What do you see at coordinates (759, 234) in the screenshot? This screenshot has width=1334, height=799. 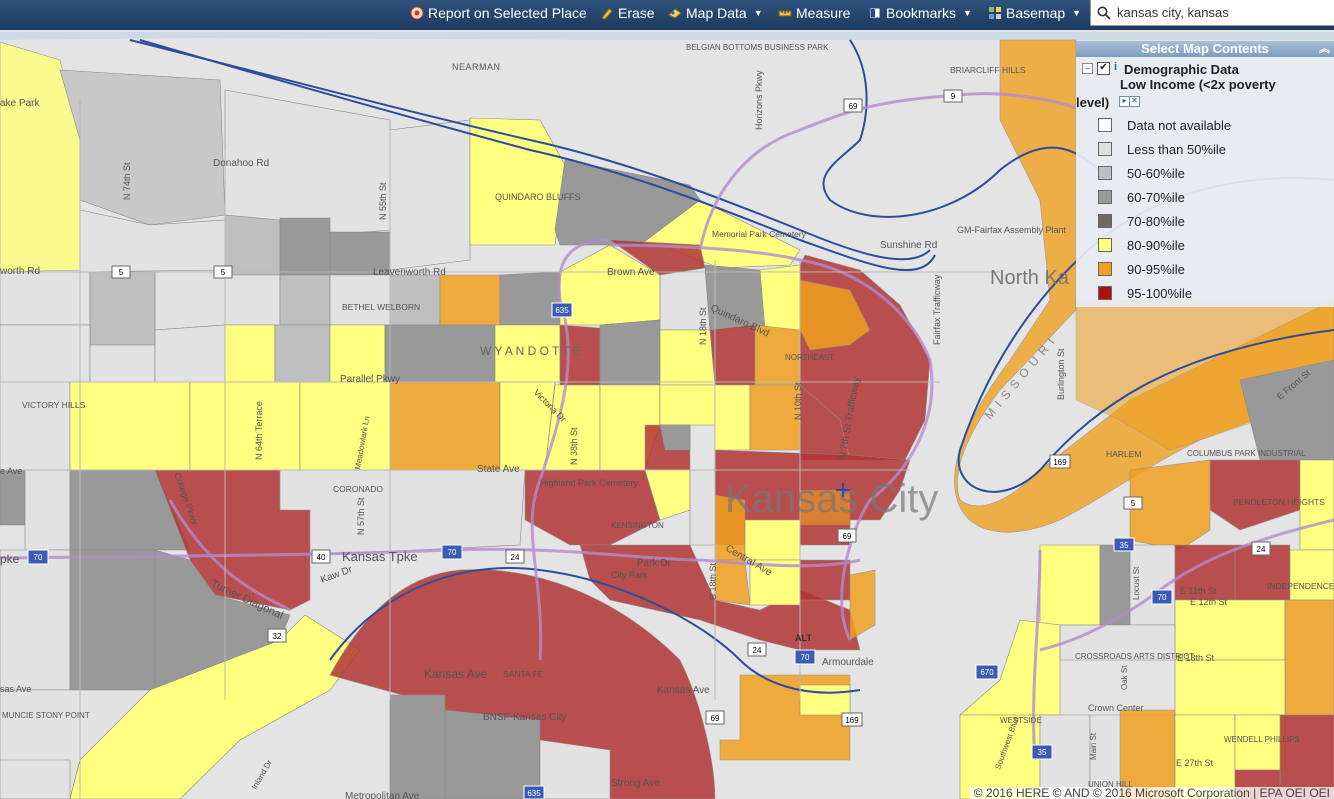 I see `map-label: Memorial Park Cemetery` at bounding box center [759, 234].